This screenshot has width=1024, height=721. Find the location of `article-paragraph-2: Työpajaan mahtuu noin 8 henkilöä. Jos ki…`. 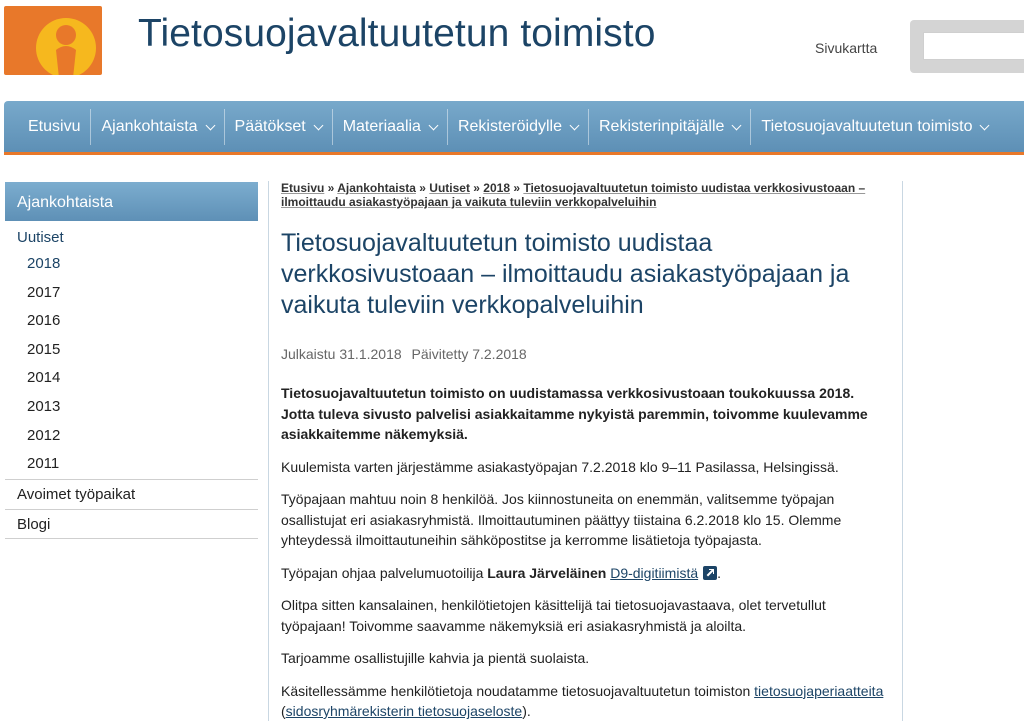

article-paragraph-2: Työpajaan mahtuu noin 8 henkilöä. Jos ki… is located at coordinates (561, 519).